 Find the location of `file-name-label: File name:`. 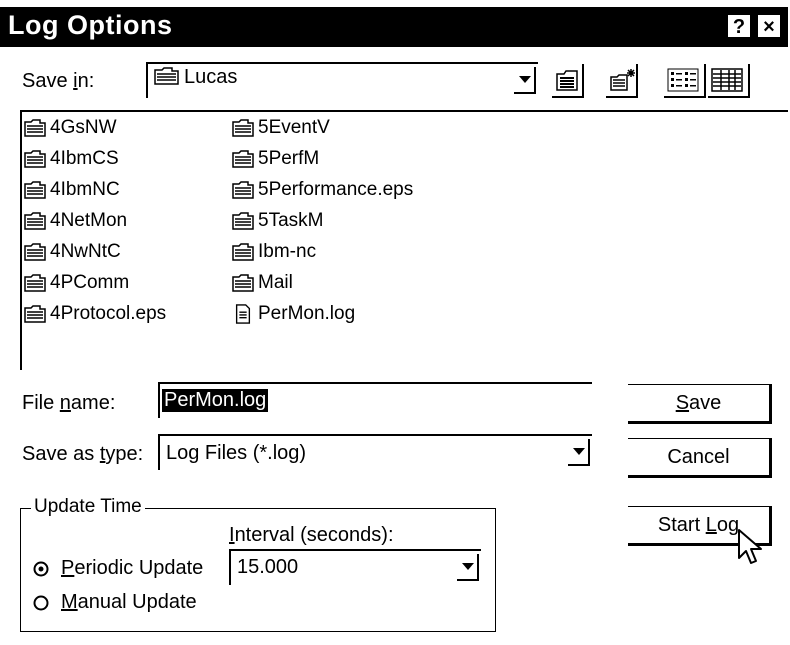

file-name-label: File name: is located at coordinates (69, 403).